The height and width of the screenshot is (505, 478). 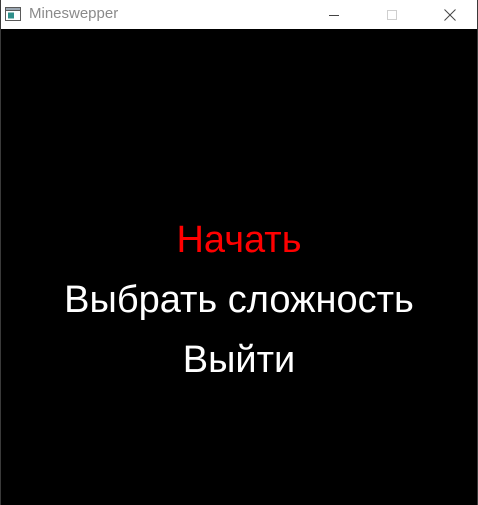 I want to click on maximize-icon, so click(x=392, y=14).